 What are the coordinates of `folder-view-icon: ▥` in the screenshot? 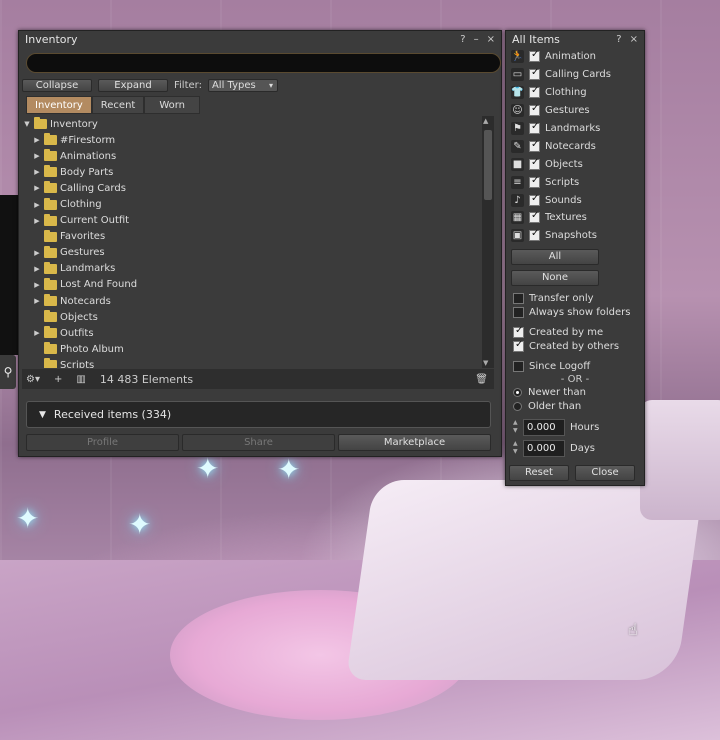 It's located at (80, 379).